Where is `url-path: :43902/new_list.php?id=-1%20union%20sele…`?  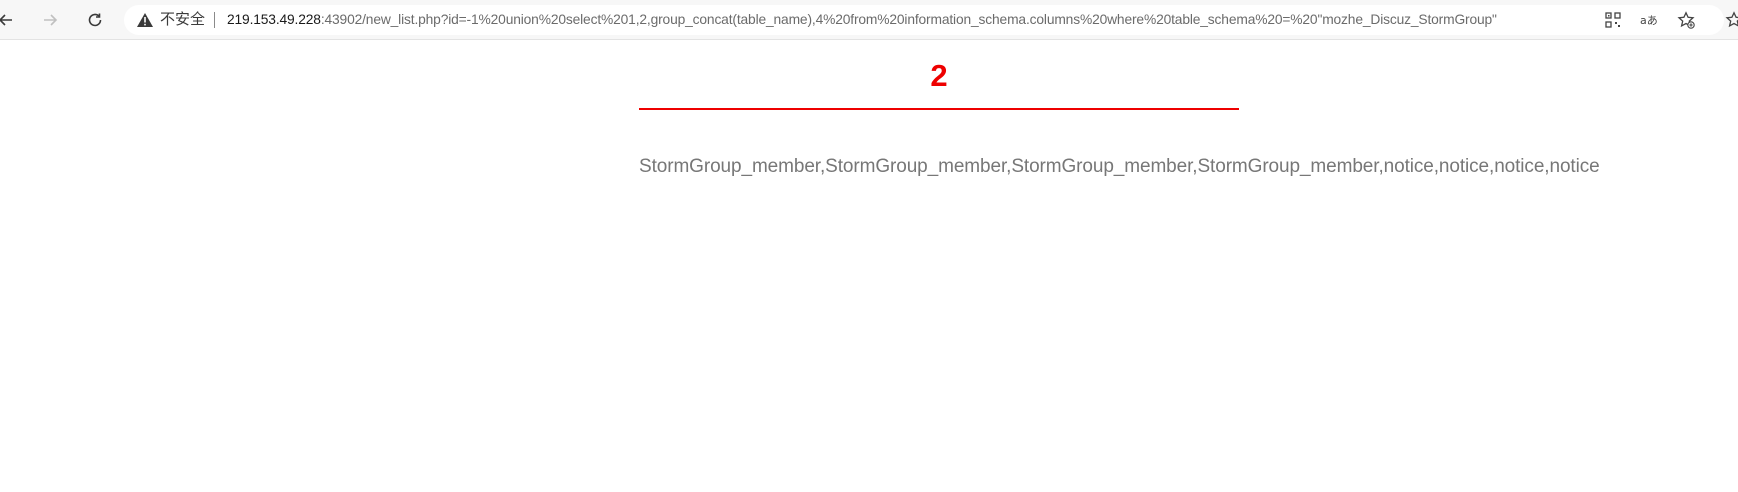
url-path: :43902/new_list.php?id=-1%20union%20sele… is located at coordinates (908, 19).